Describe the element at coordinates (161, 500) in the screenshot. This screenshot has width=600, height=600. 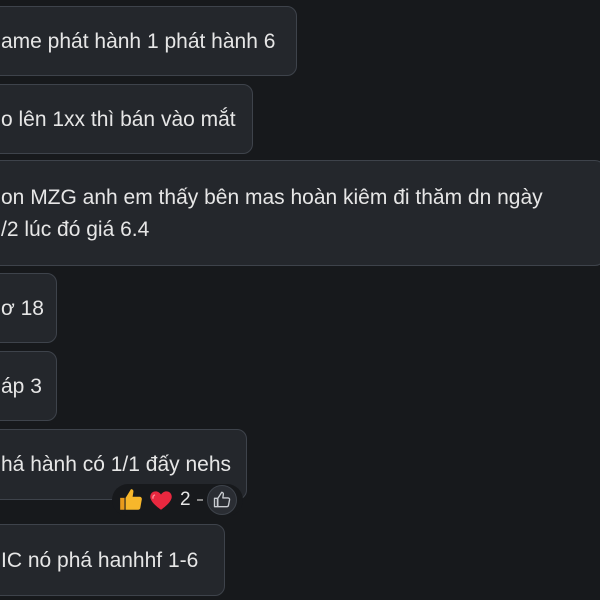
I see `heart-icon` at that location.